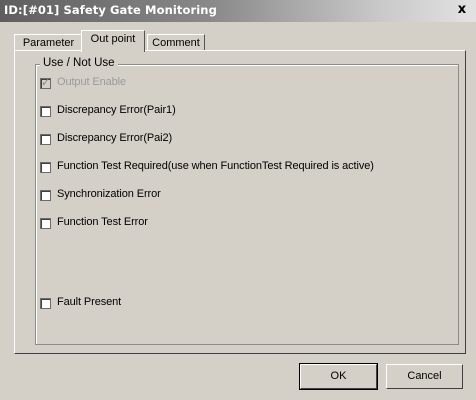  What do you see at coordinates (89, 302) in the screenshot?
I see `fault-present-label: Fault Present` at bounding box center [89, 302].